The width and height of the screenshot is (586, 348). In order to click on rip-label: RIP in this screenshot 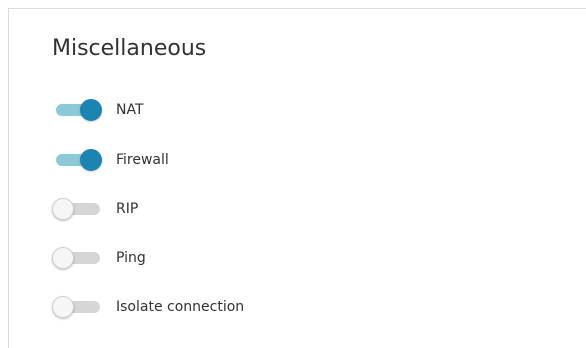, I will do `click(127, 209)`.